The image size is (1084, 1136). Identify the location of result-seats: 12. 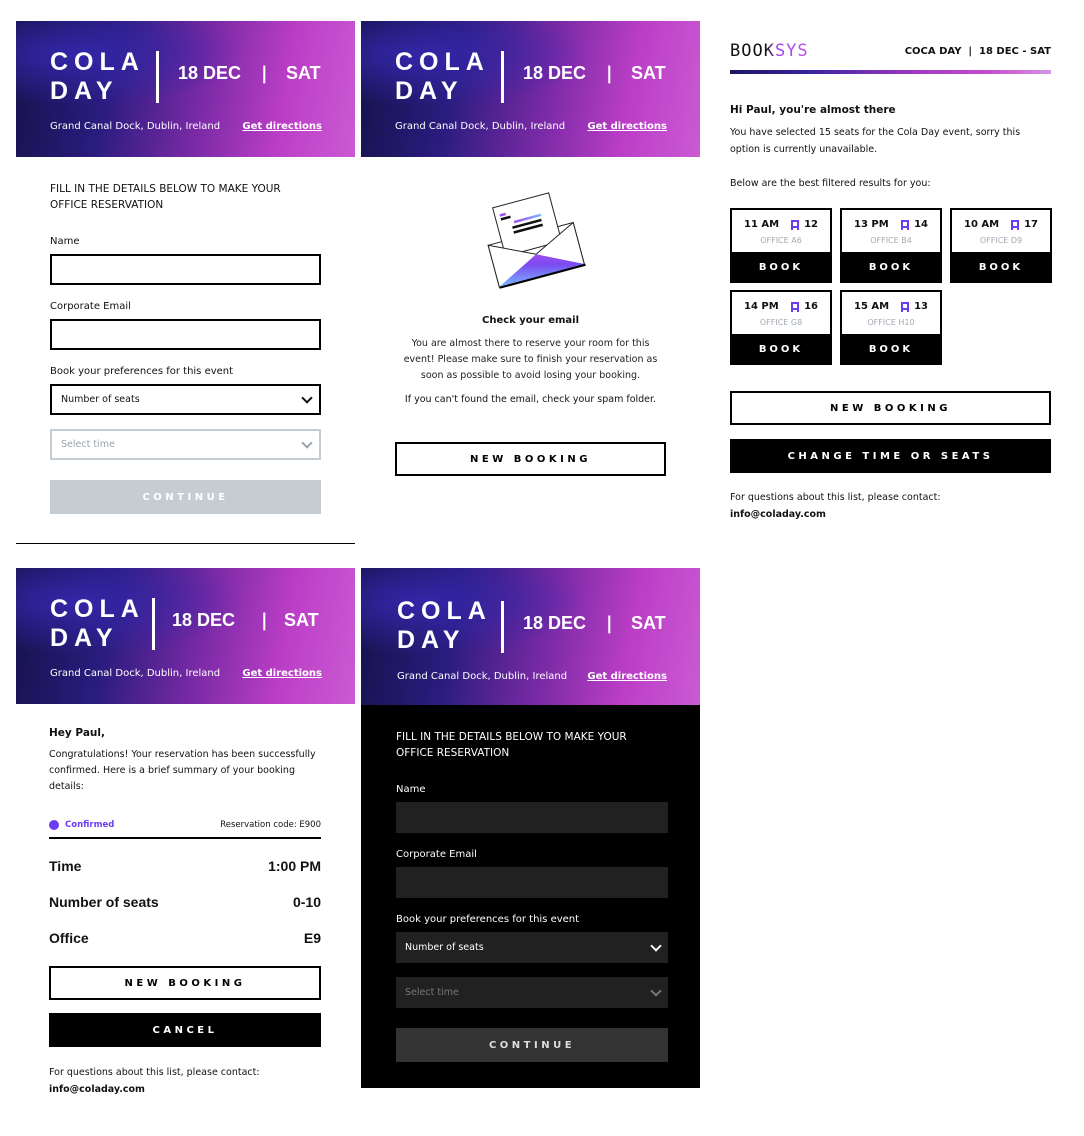
(804, 224).